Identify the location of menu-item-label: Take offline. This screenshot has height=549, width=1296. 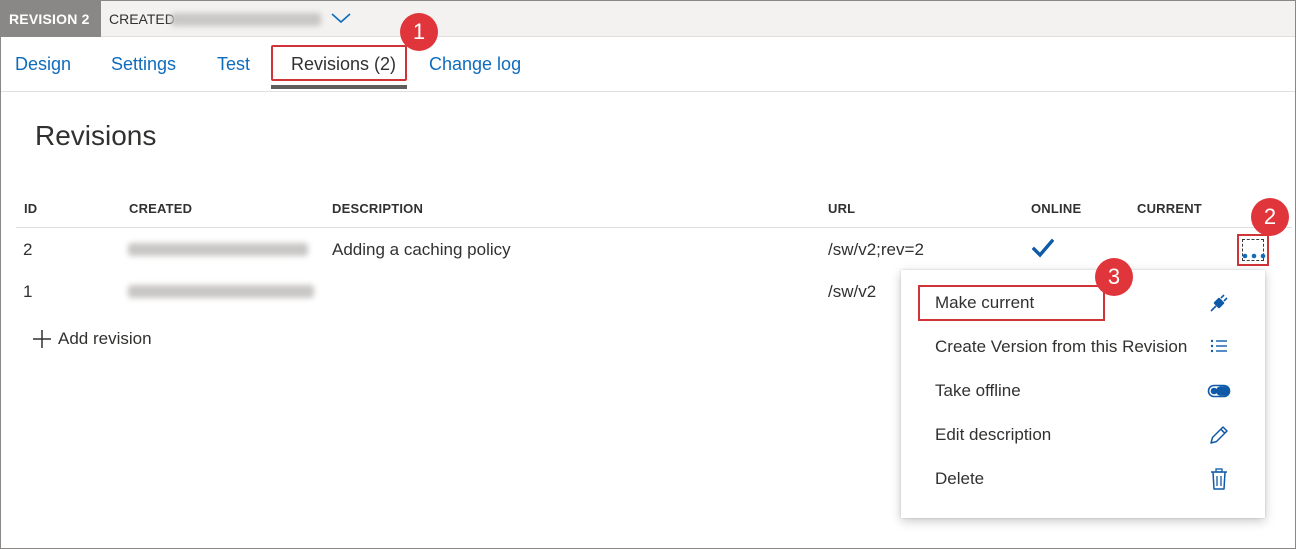
(978, 390).